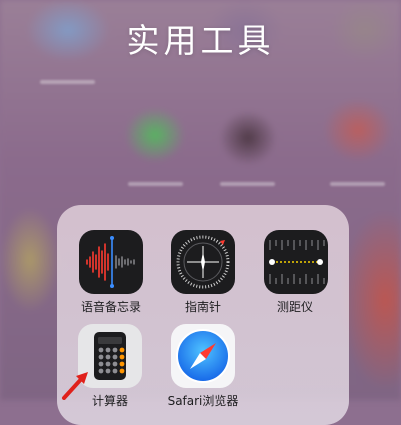 The height and width of the screenshot is (425, 401). I want to click on compass-app, so click(203, 262).